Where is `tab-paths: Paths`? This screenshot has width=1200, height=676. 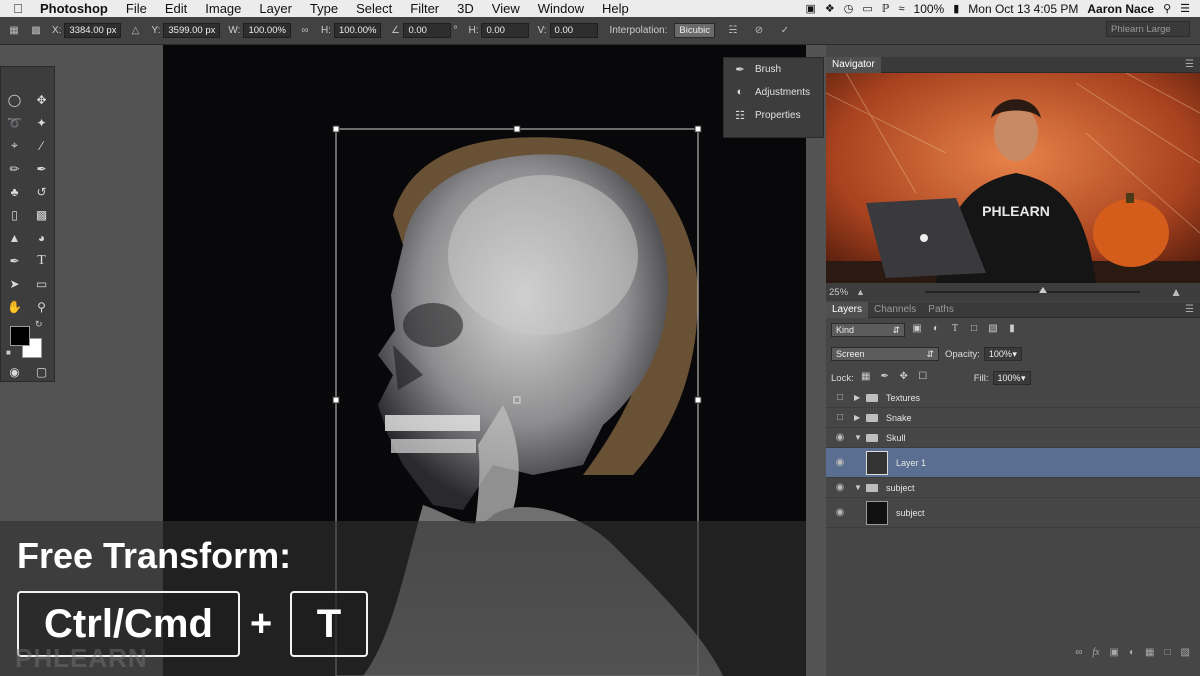
tab-paths: Paths is located at coordinates (941, 310).